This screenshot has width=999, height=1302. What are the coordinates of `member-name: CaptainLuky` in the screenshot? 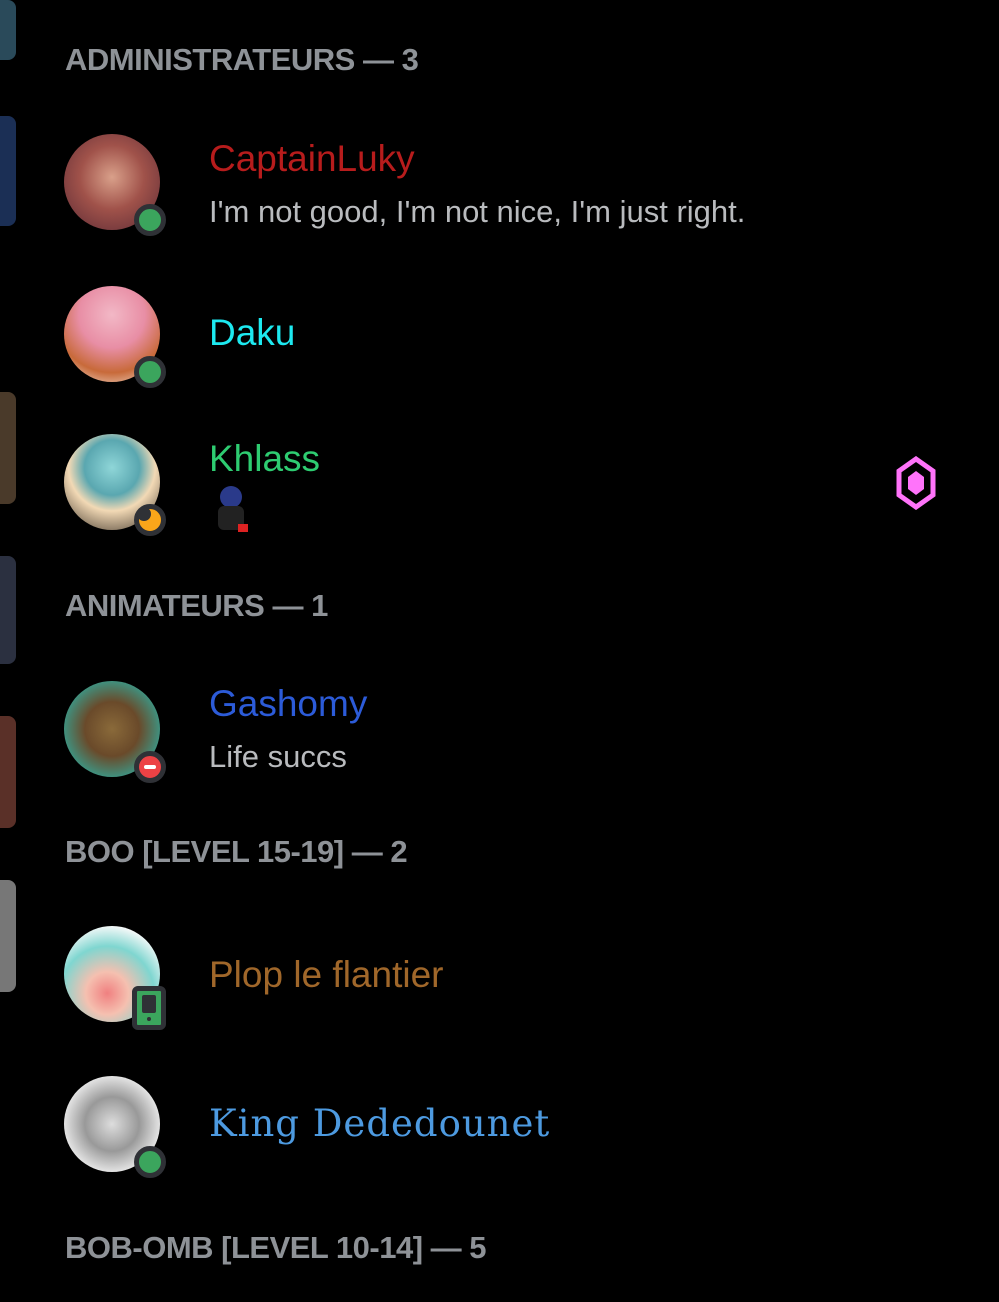 It's located at (312, 158).